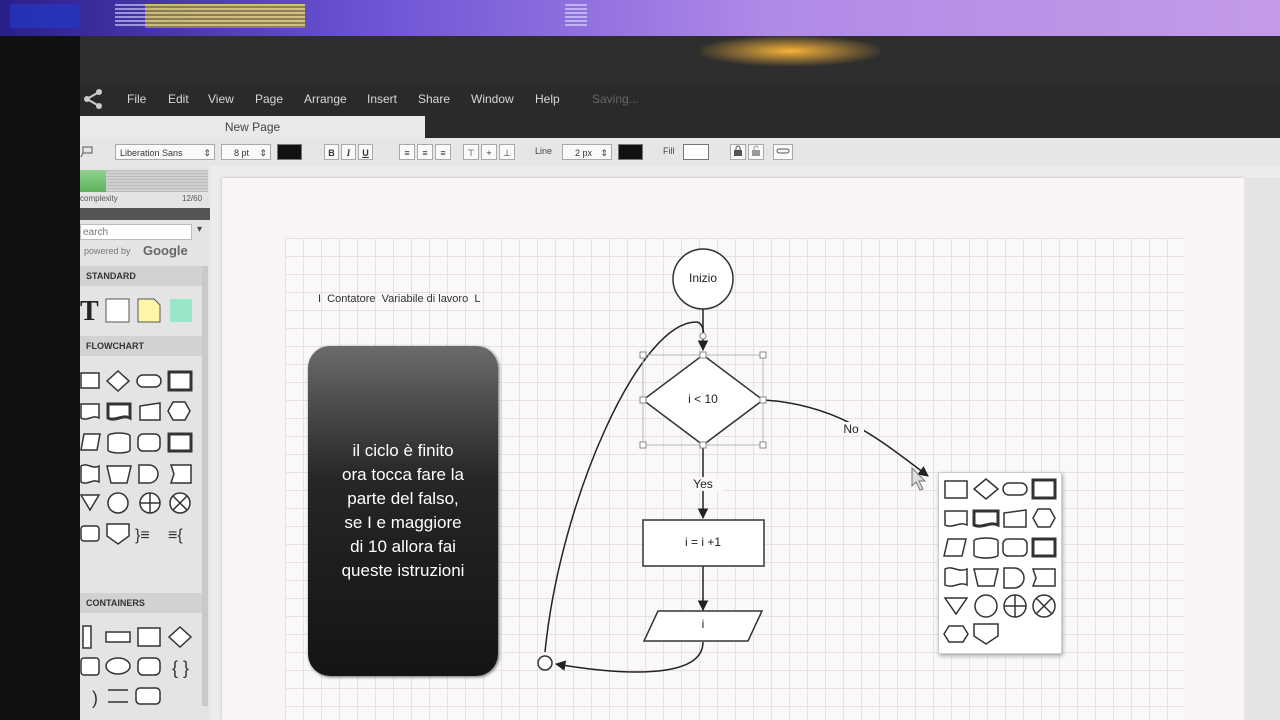 Image resolution: width=1280 pixels, height=720 pixels. I want to click on io-to-loop-arrow, so click(629, 657).